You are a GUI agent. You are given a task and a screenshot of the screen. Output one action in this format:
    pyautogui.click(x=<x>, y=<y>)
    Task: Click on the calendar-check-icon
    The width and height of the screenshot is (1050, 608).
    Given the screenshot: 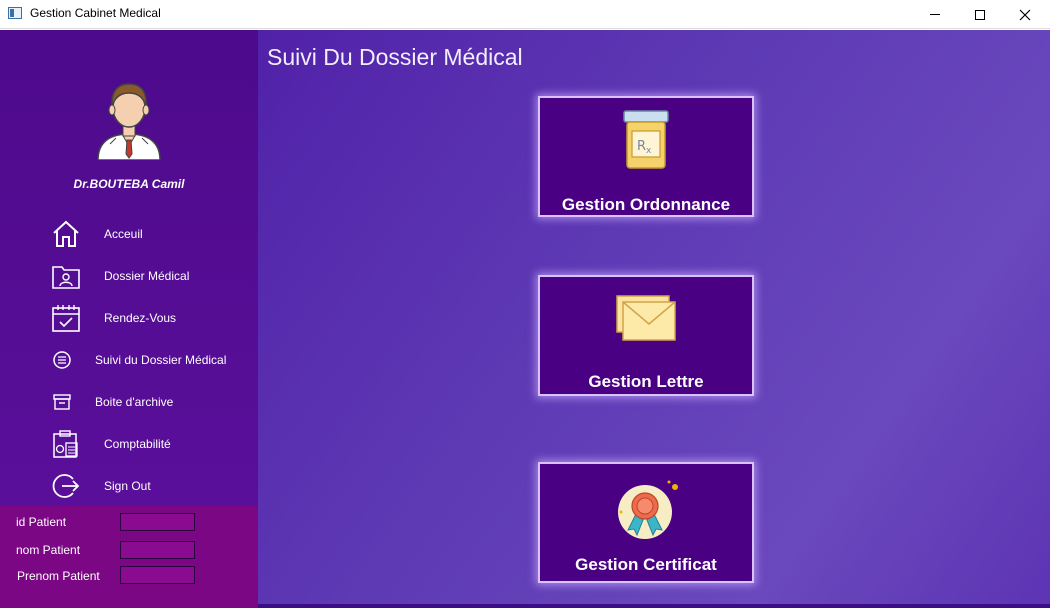 What is the action you would take?
    pyautogui.click(x=66, y=318)
    